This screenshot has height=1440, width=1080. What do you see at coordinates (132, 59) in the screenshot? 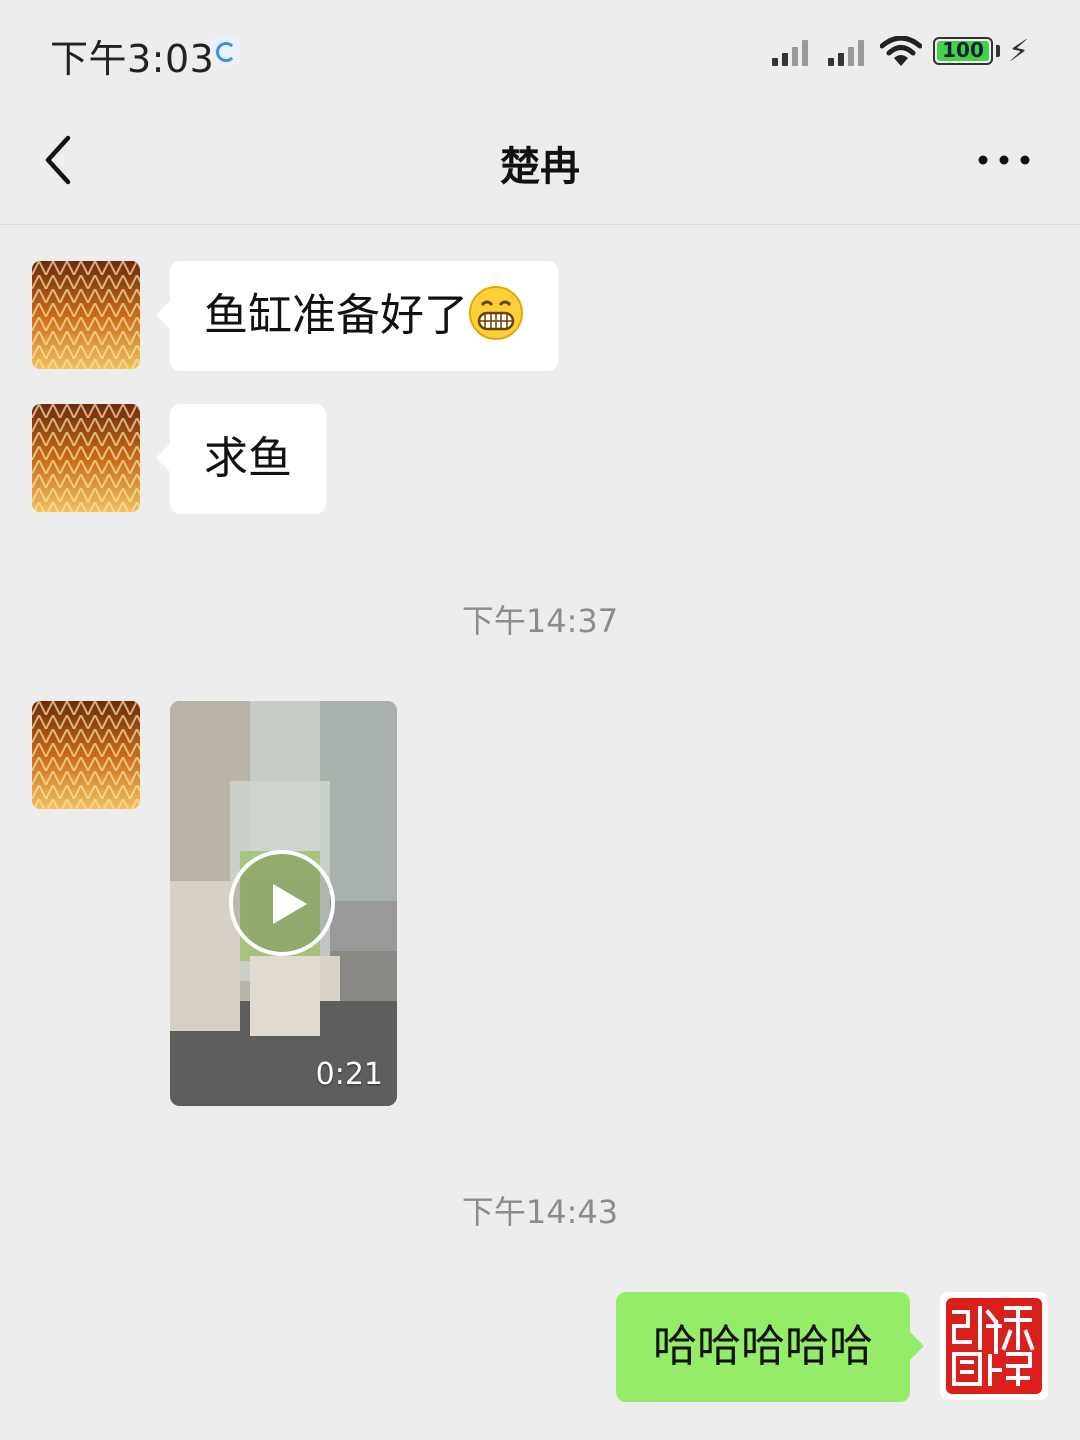
I see `status-time: 下午3:03` at bounding box center [132, 59].